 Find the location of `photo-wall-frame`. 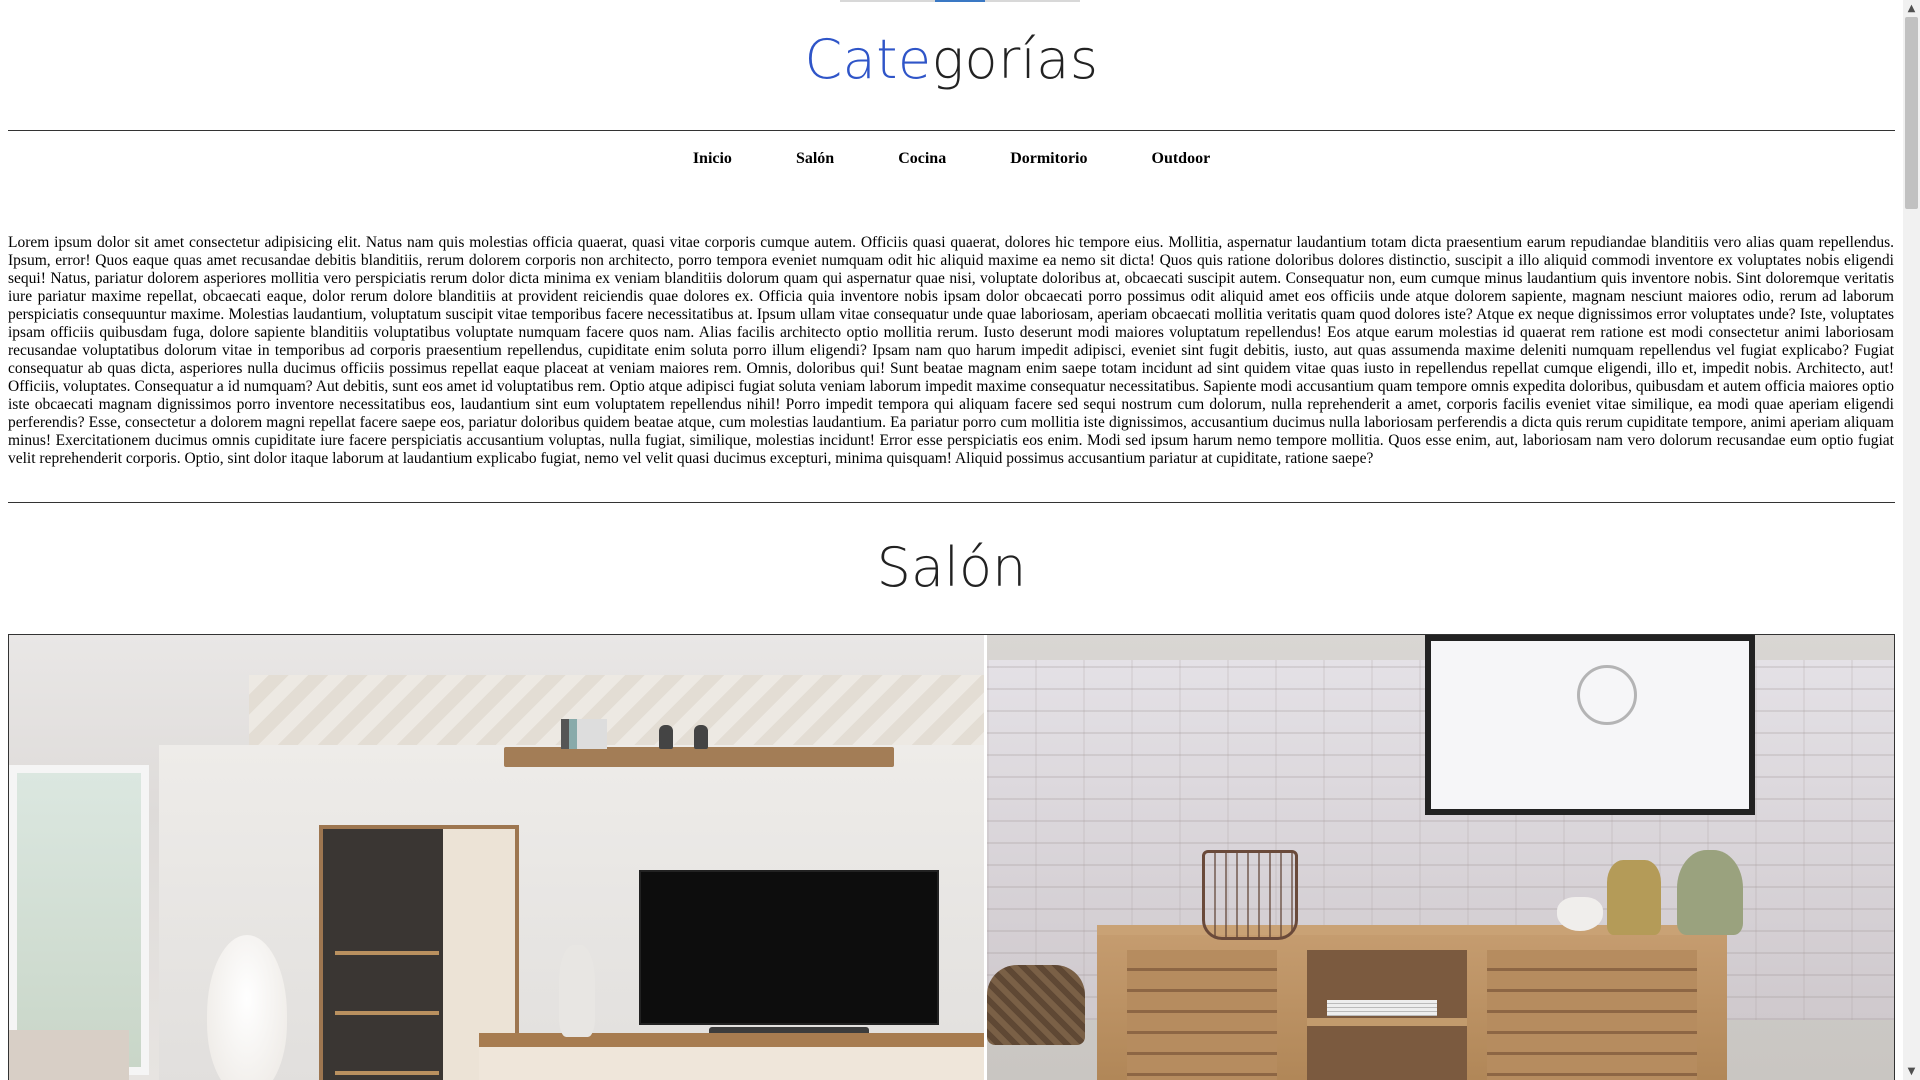

photo-wall-frame is located at coordinates (1590, 725).